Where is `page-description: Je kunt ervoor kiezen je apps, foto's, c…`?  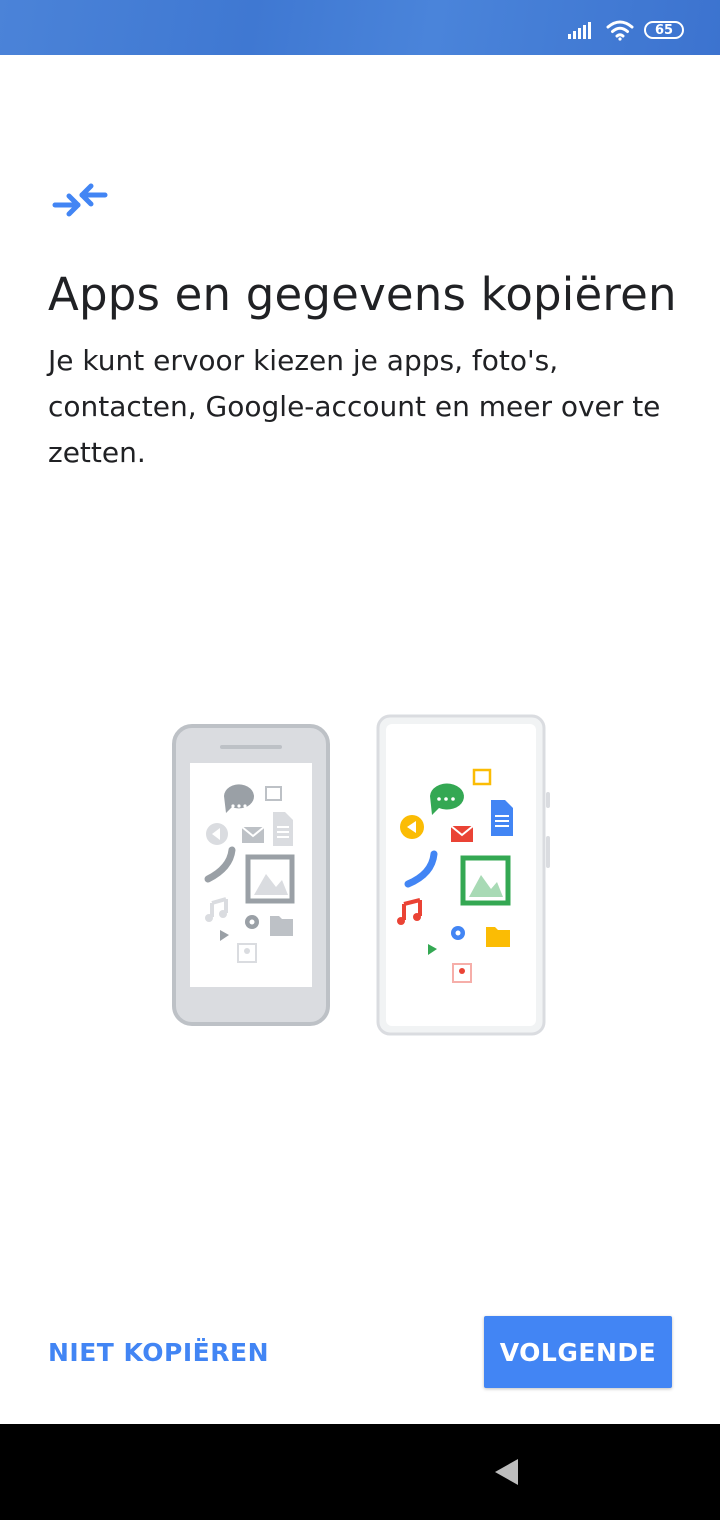 page-description: Je kunt ervoor kiezen je apps, foto's, c… is located at coordinates (354, 406).